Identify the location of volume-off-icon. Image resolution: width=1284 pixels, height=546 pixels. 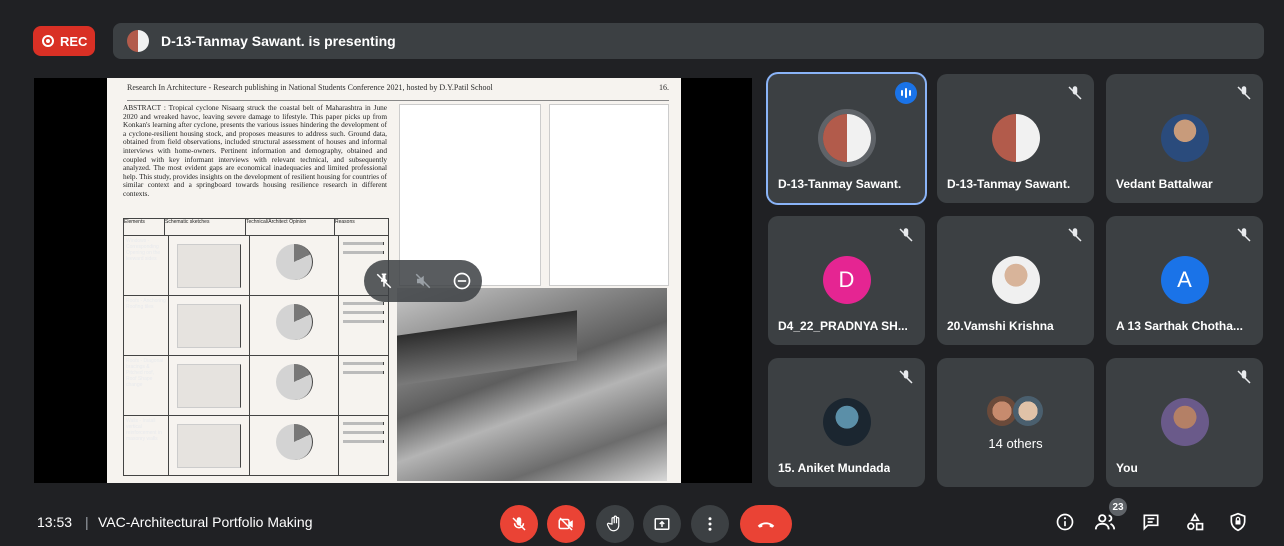
(423, 281).